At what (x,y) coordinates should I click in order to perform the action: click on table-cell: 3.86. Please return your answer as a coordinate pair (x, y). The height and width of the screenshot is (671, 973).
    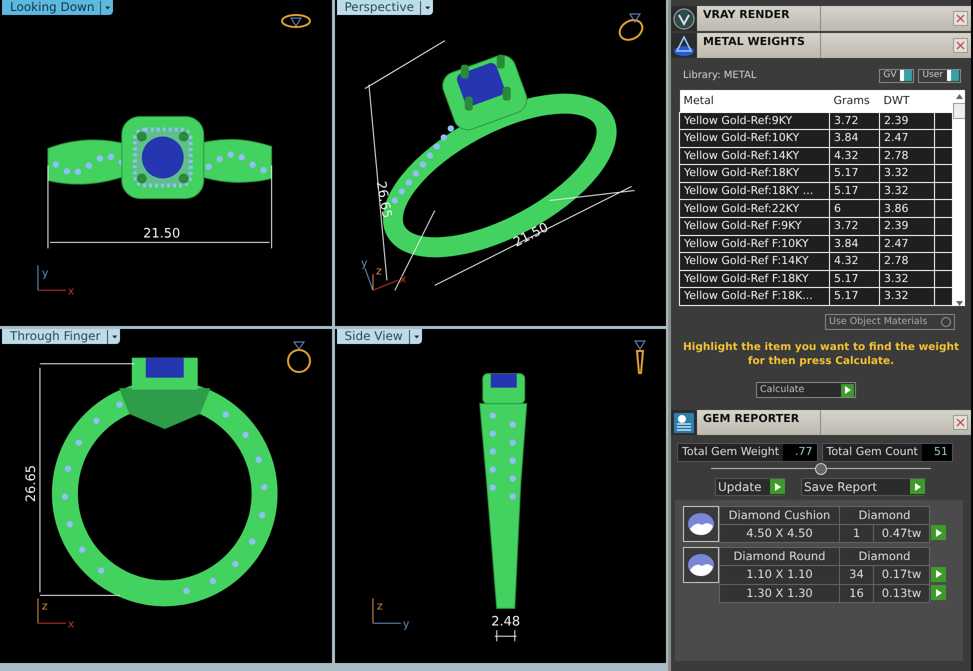
    Looking at the image, I should click on (907, 209).